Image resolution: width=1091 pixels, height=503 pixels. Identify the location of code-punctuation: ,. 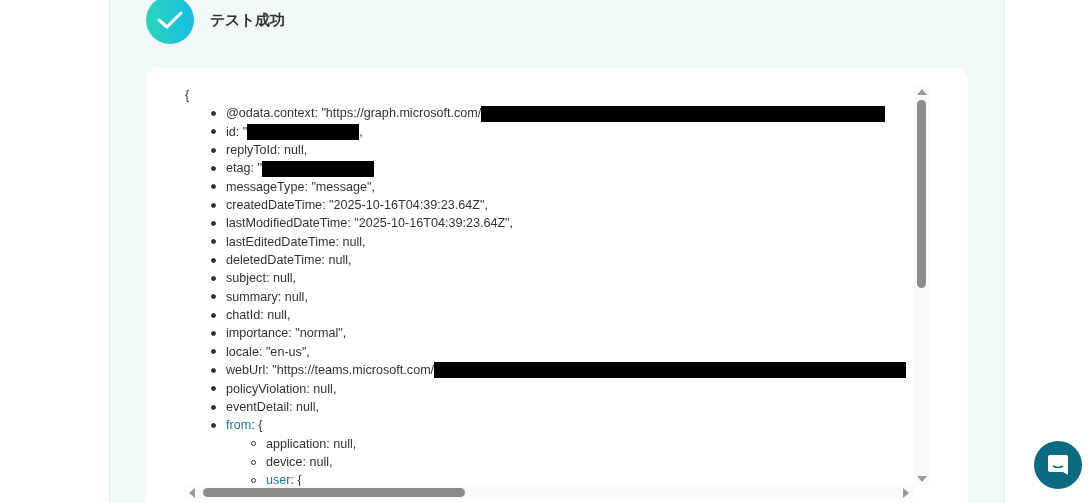
(361, 132).